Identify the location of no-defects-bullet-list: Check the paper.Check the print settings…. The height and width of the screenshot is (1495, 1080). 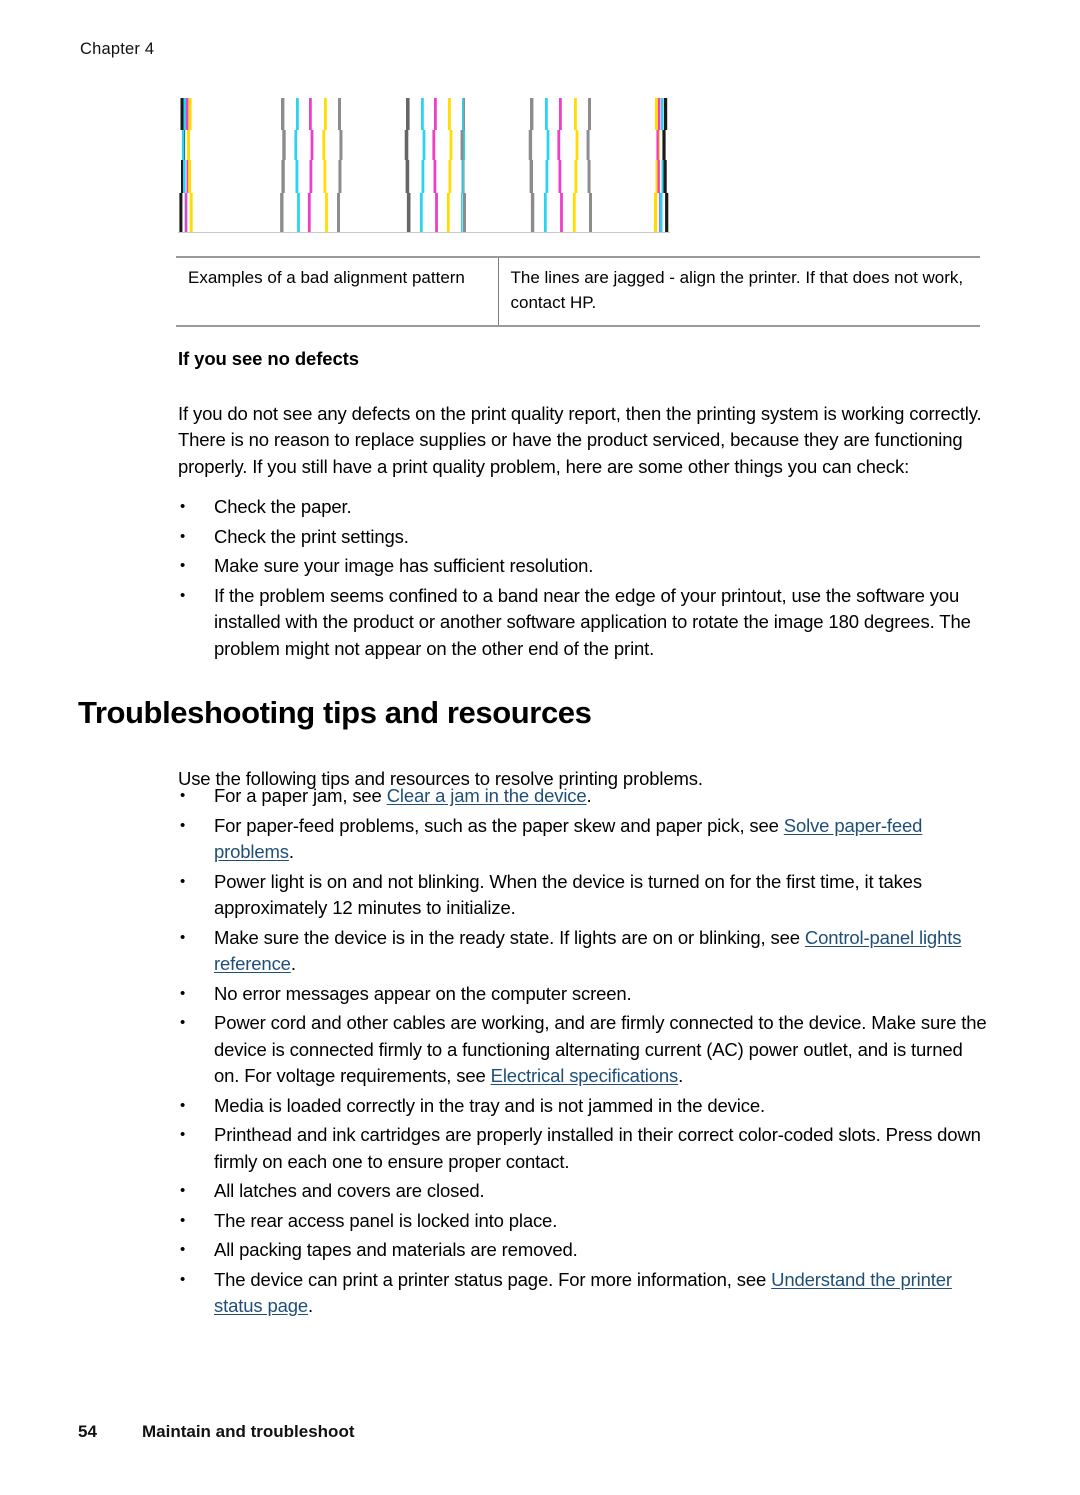
(583, 579).